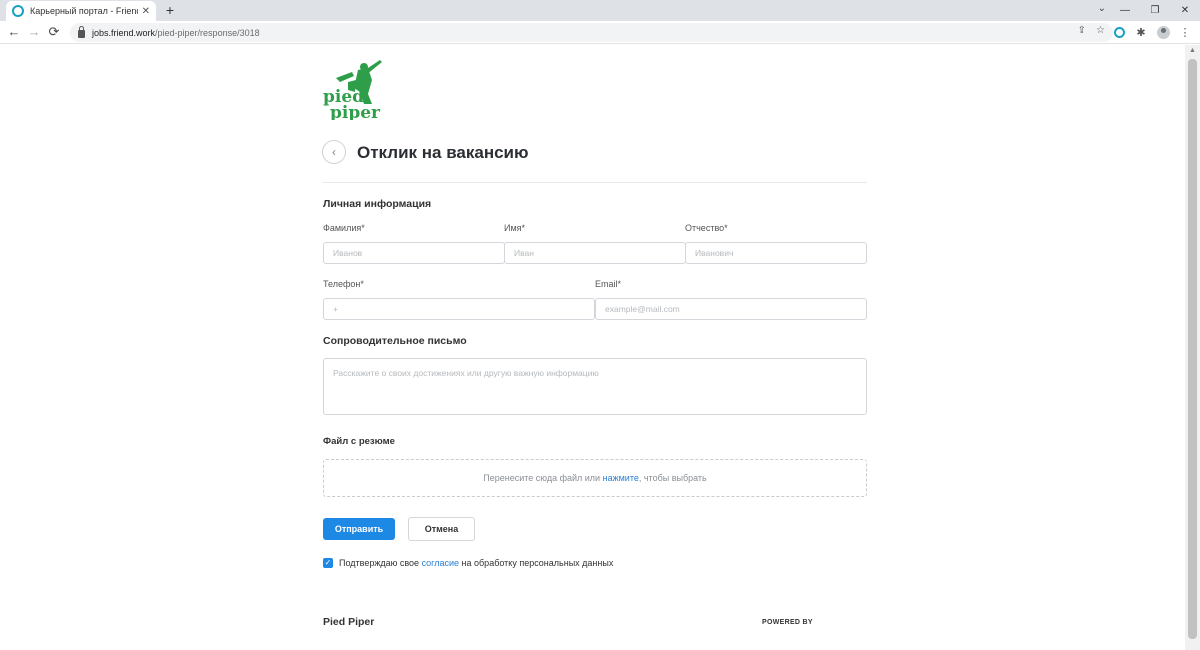 This screenshot has width=1200, height=650. Describe the element at coordinates (81, 31) in the screenshot. I see `lock-icon` at that location.